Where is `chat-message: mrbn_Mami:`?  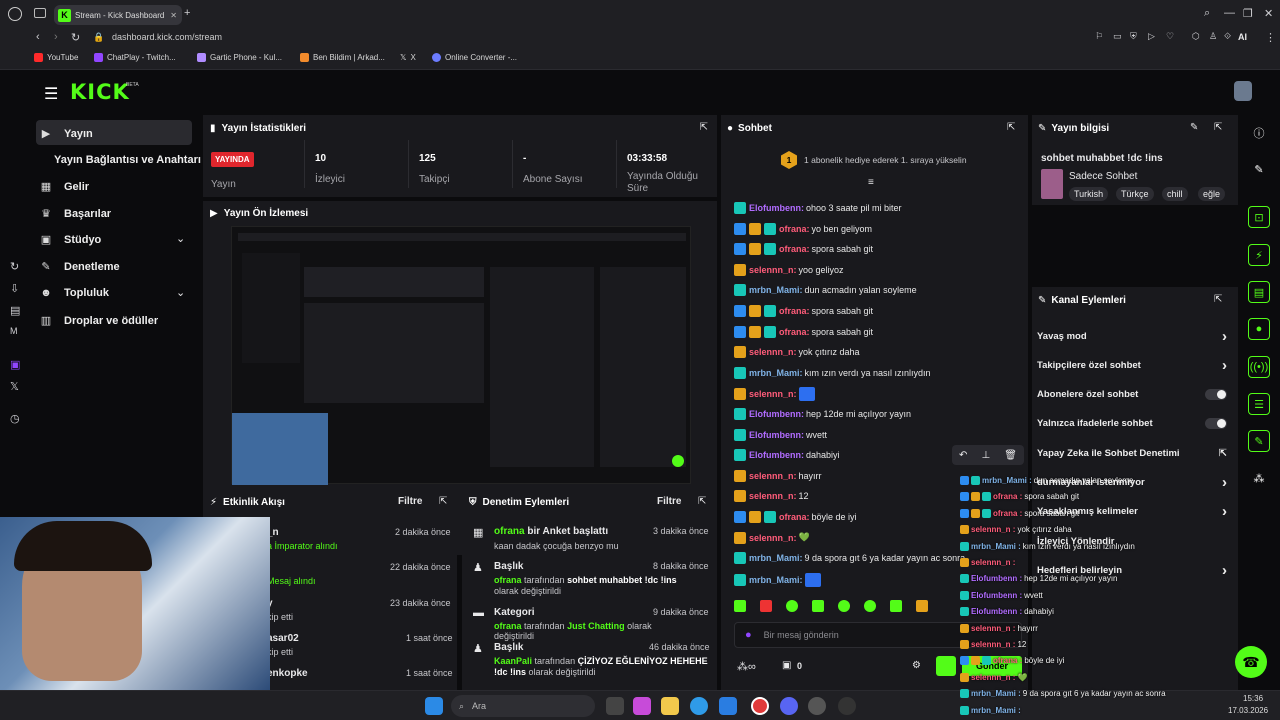
chat-message: mrbn_Mami: is located at coordinates (779, 579).